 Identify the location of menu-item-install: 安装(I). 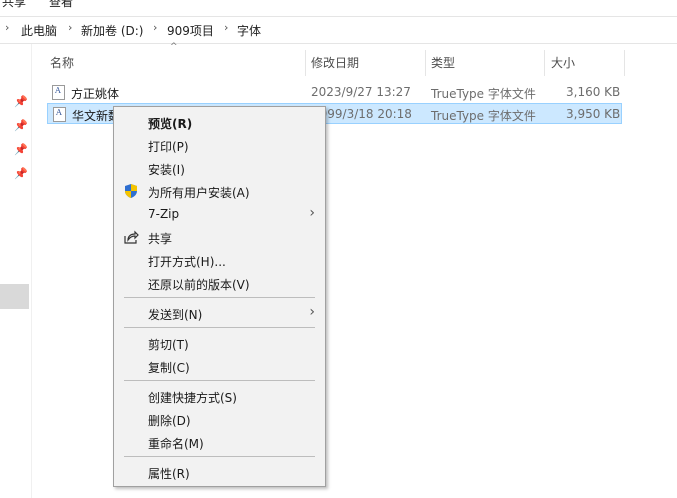
(219, 168).